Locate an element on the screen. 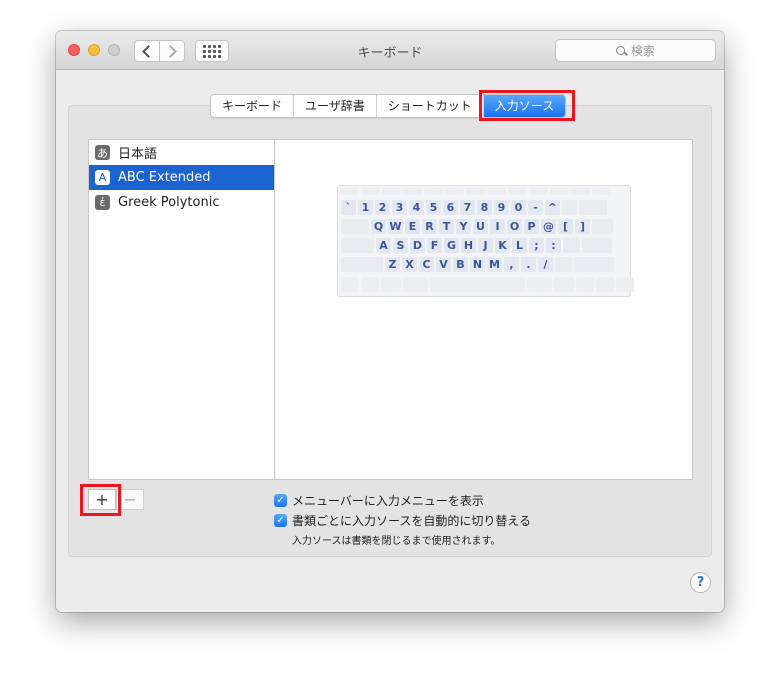 The width and height of the screenshot is (780, 693). keycap: P is located at coordinates (531, 226).